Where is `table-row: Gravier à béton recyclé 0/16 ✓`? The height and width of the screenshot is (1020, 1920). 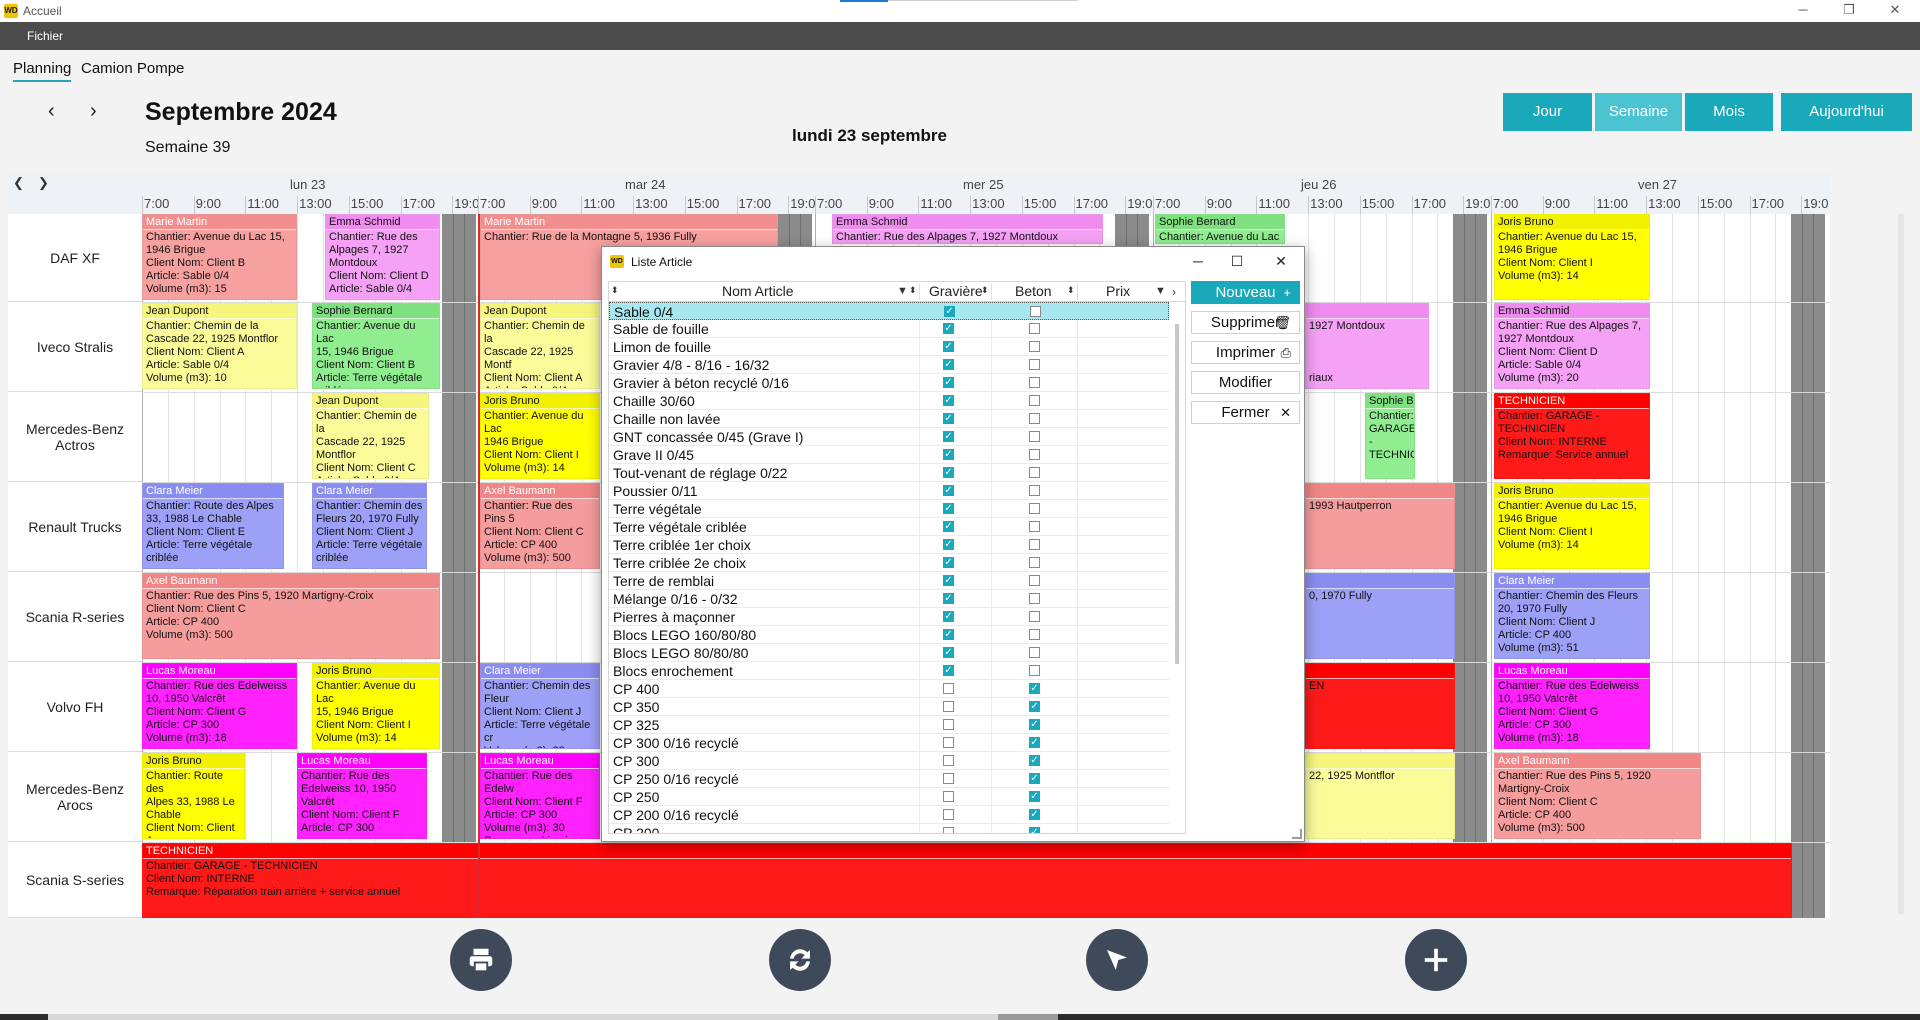 table-row: Gravier à béton recyclé 0/16 ✓ is located at coordinates (889, 383).